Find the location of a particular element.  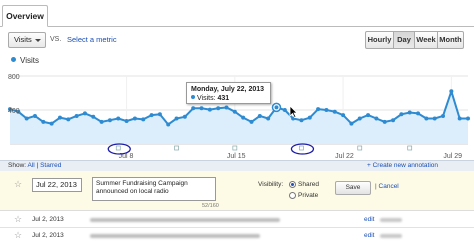

range-month-button: Month is located at coordinates (450, 40).